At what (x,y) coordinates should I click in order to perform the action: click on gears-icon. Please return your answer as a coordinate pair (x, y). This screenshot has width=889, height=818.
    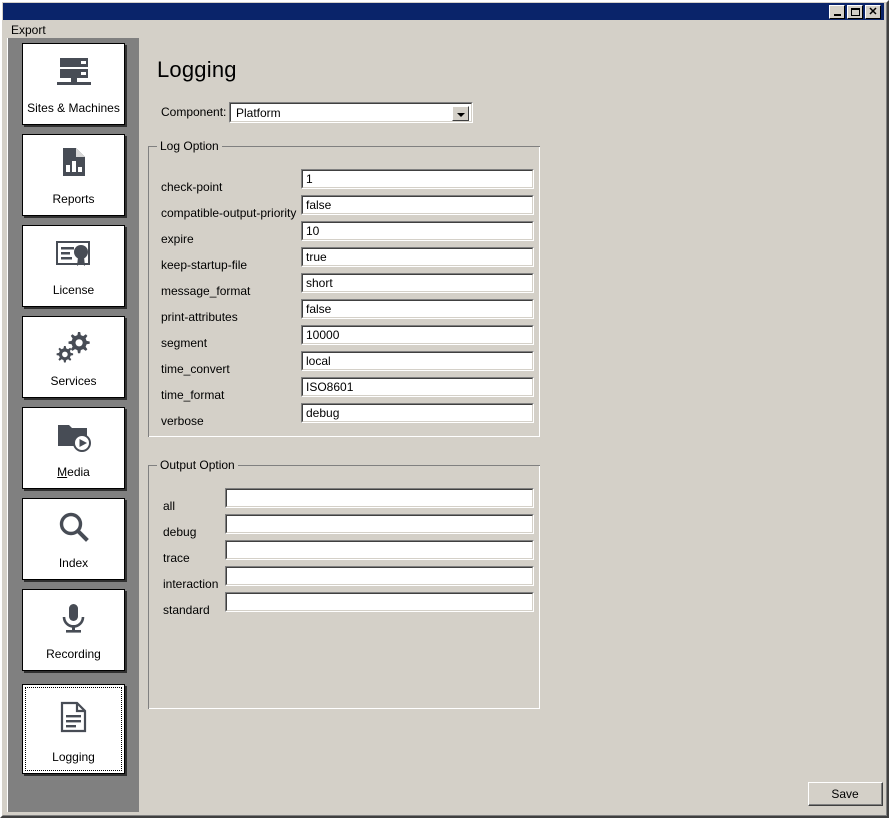
    Looking at the image, I should click on (73, 346).